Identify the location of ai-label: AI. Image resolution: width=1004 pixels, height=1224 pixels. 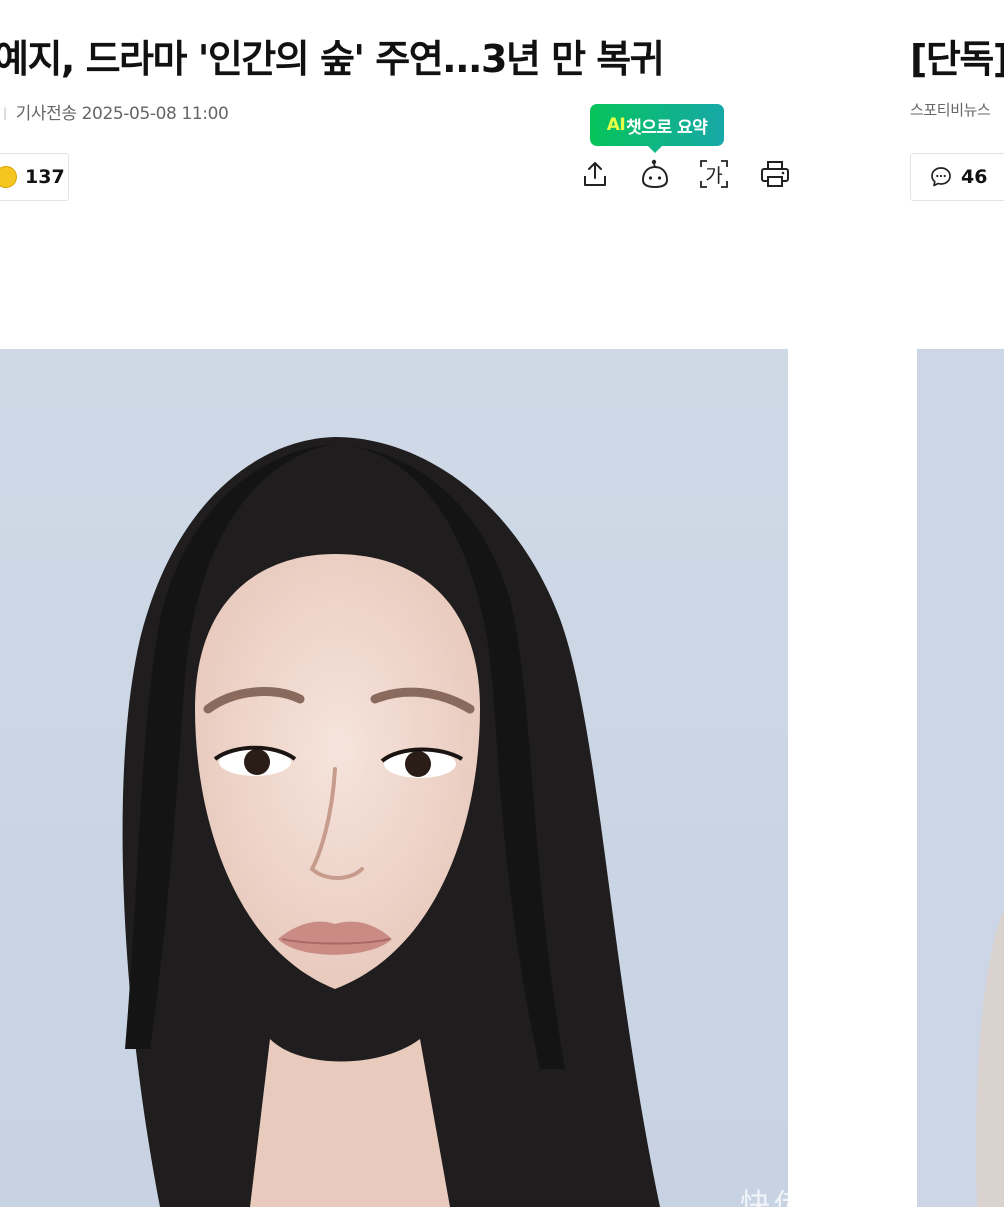
(616, 125).